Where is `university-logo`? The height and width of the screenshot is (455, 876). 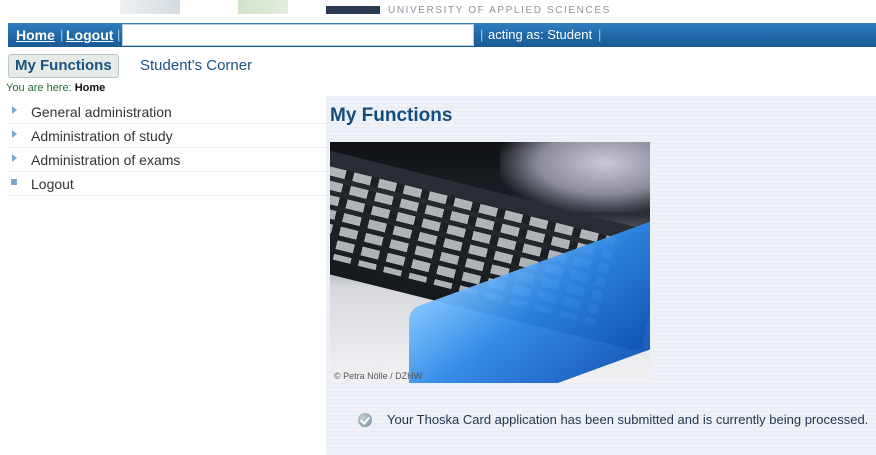 university-logo is located at coordinates (353, 10).